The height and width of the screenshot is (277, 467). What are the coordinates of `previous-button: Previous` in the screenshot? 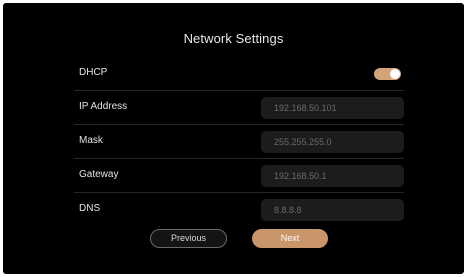 It's located at (188, 238).